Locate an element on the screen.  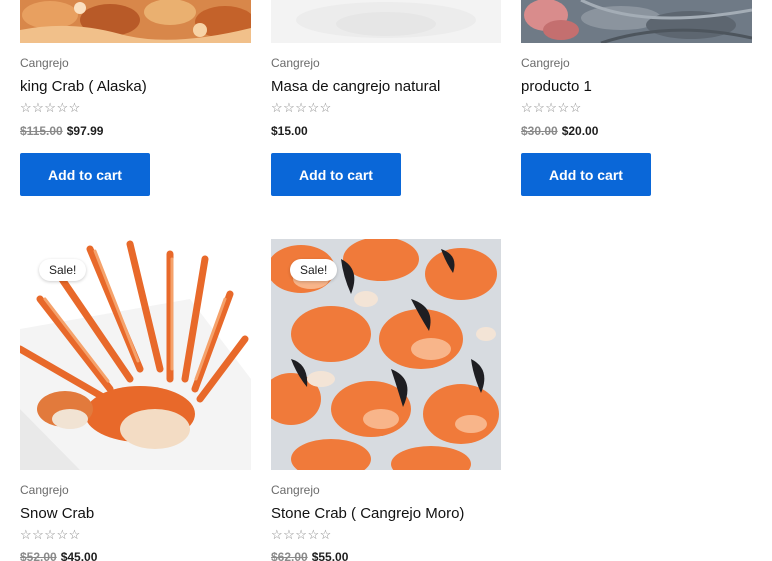
sale-price: $20.00 is located at coordinates (580, 131).